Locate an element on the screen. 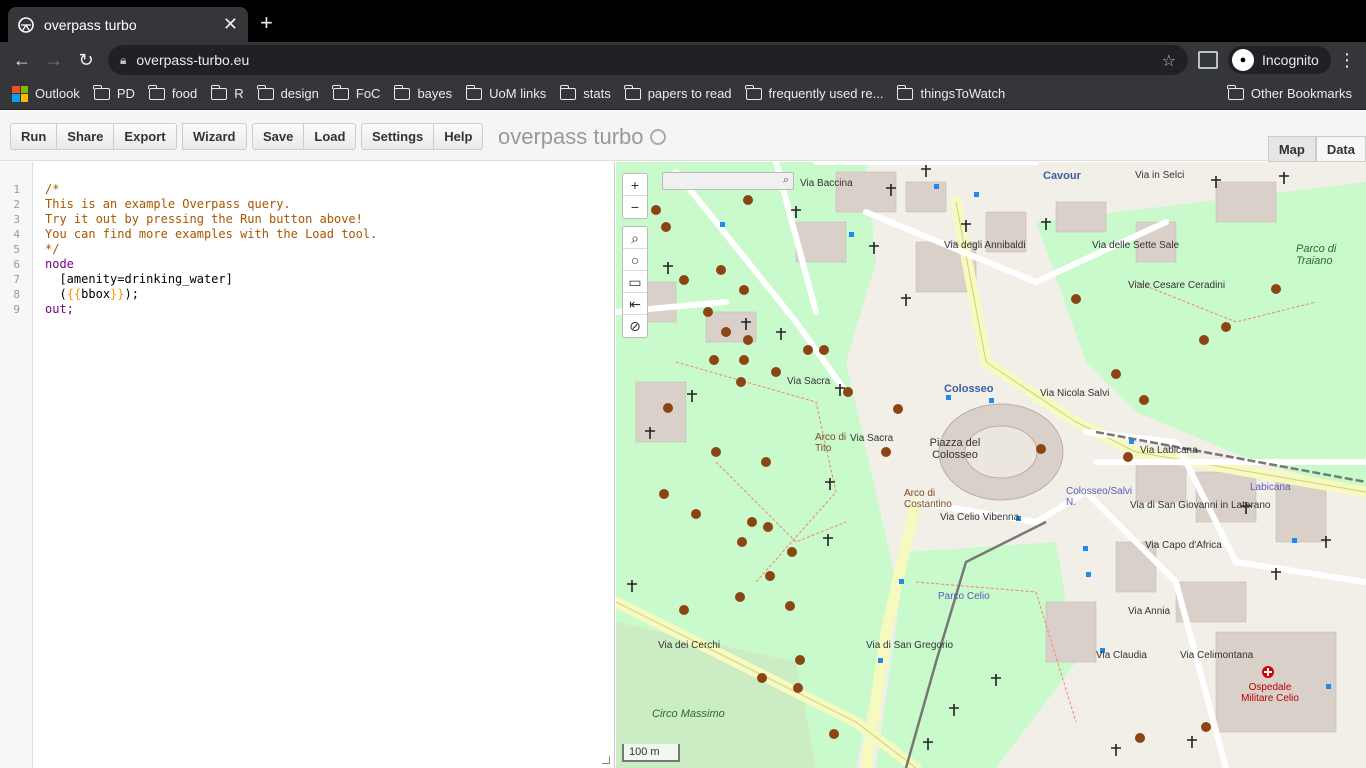  bookmark-label: R is located at coordinates (239, 93).